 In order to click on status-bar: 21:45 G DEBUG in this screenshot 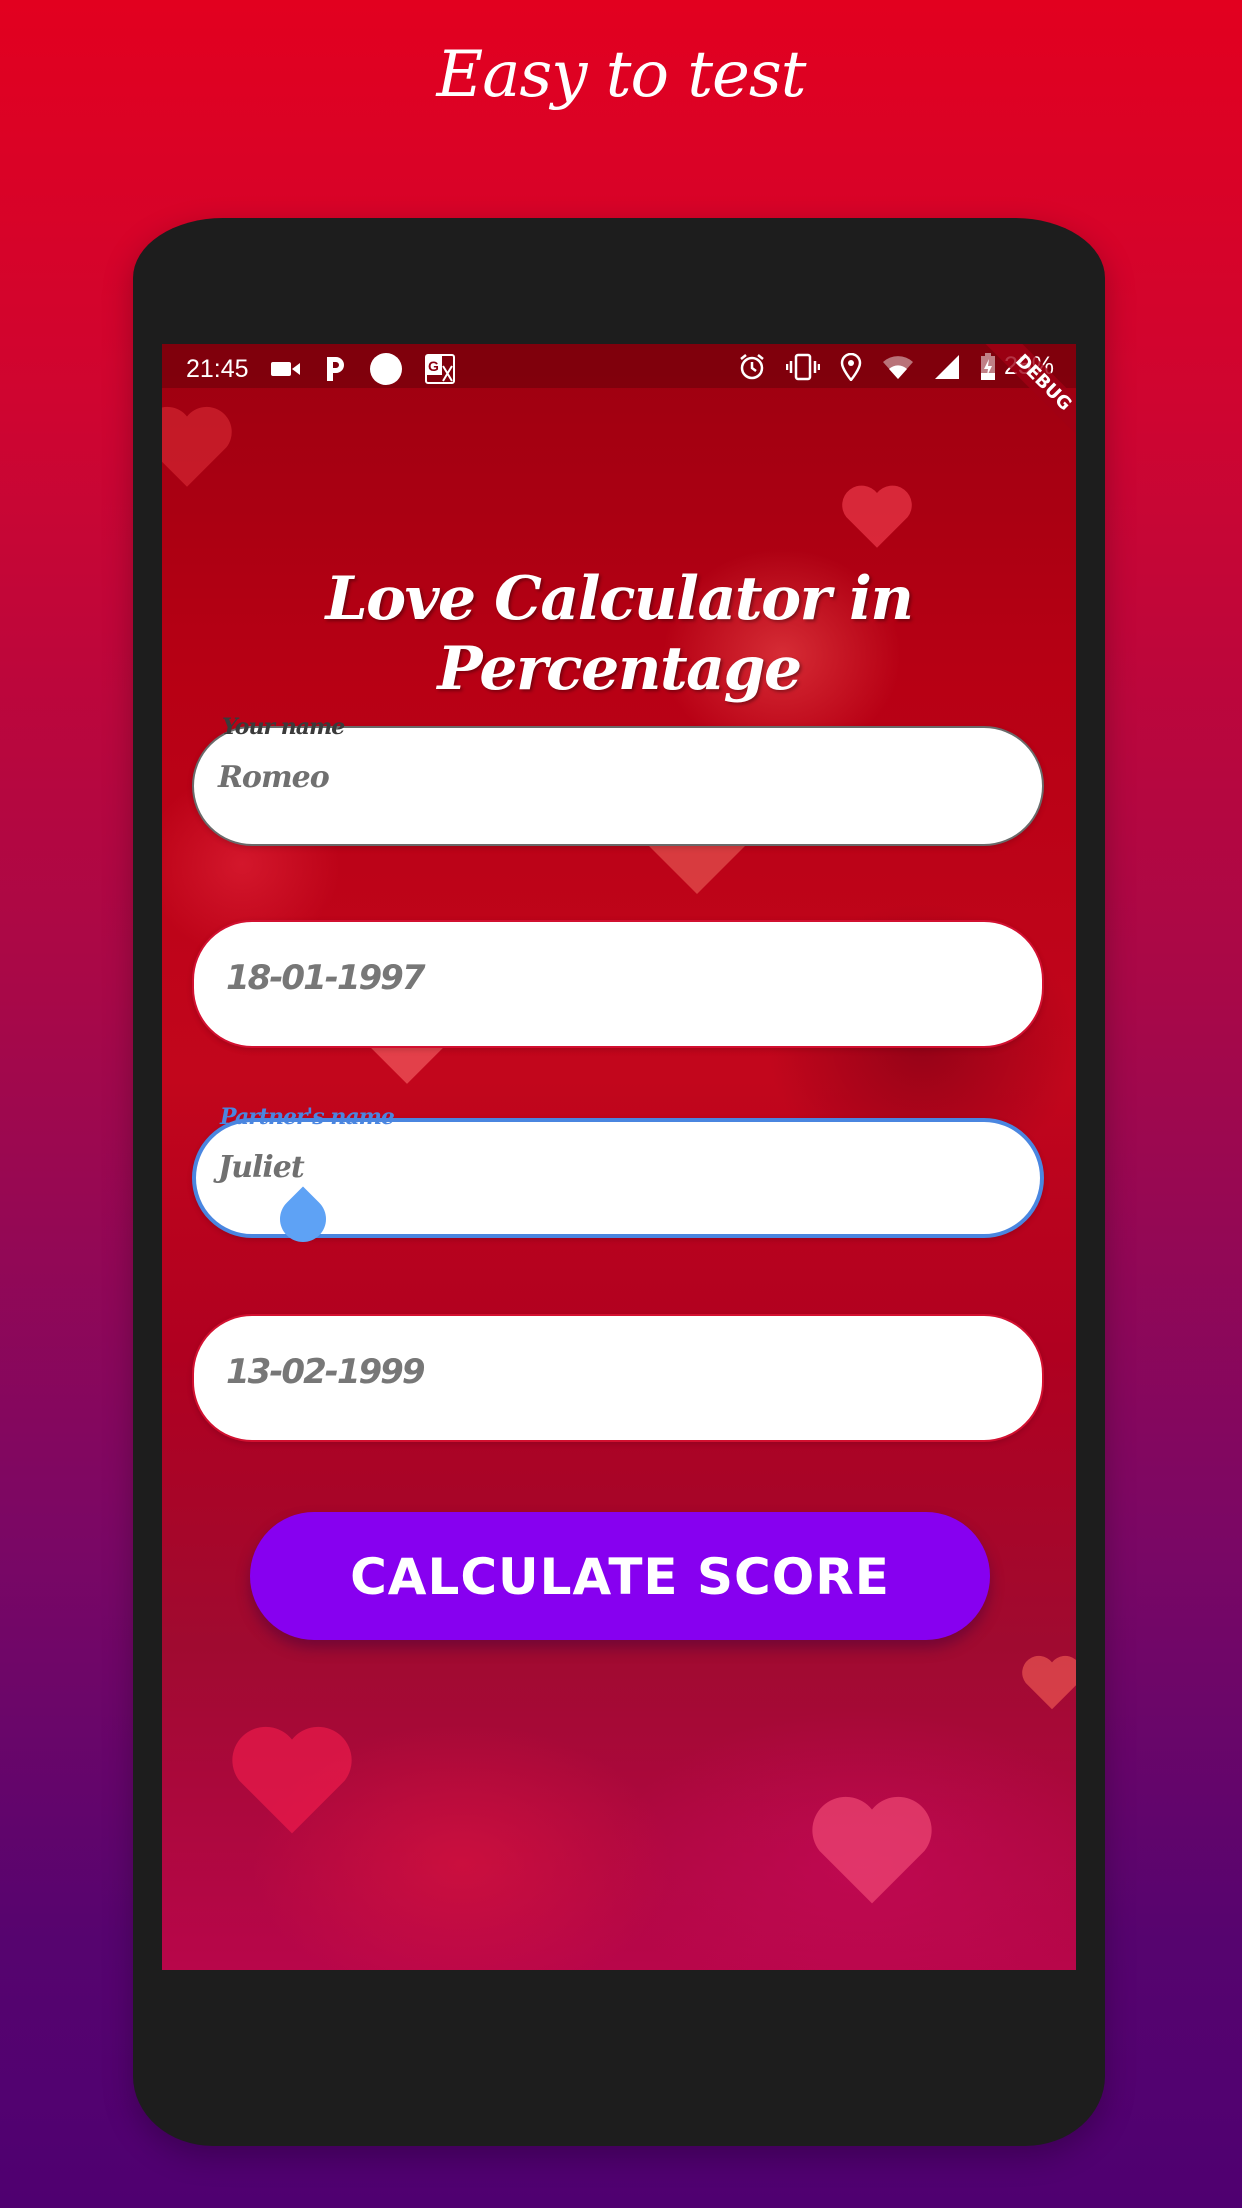, I will do `click(619, 395)`.